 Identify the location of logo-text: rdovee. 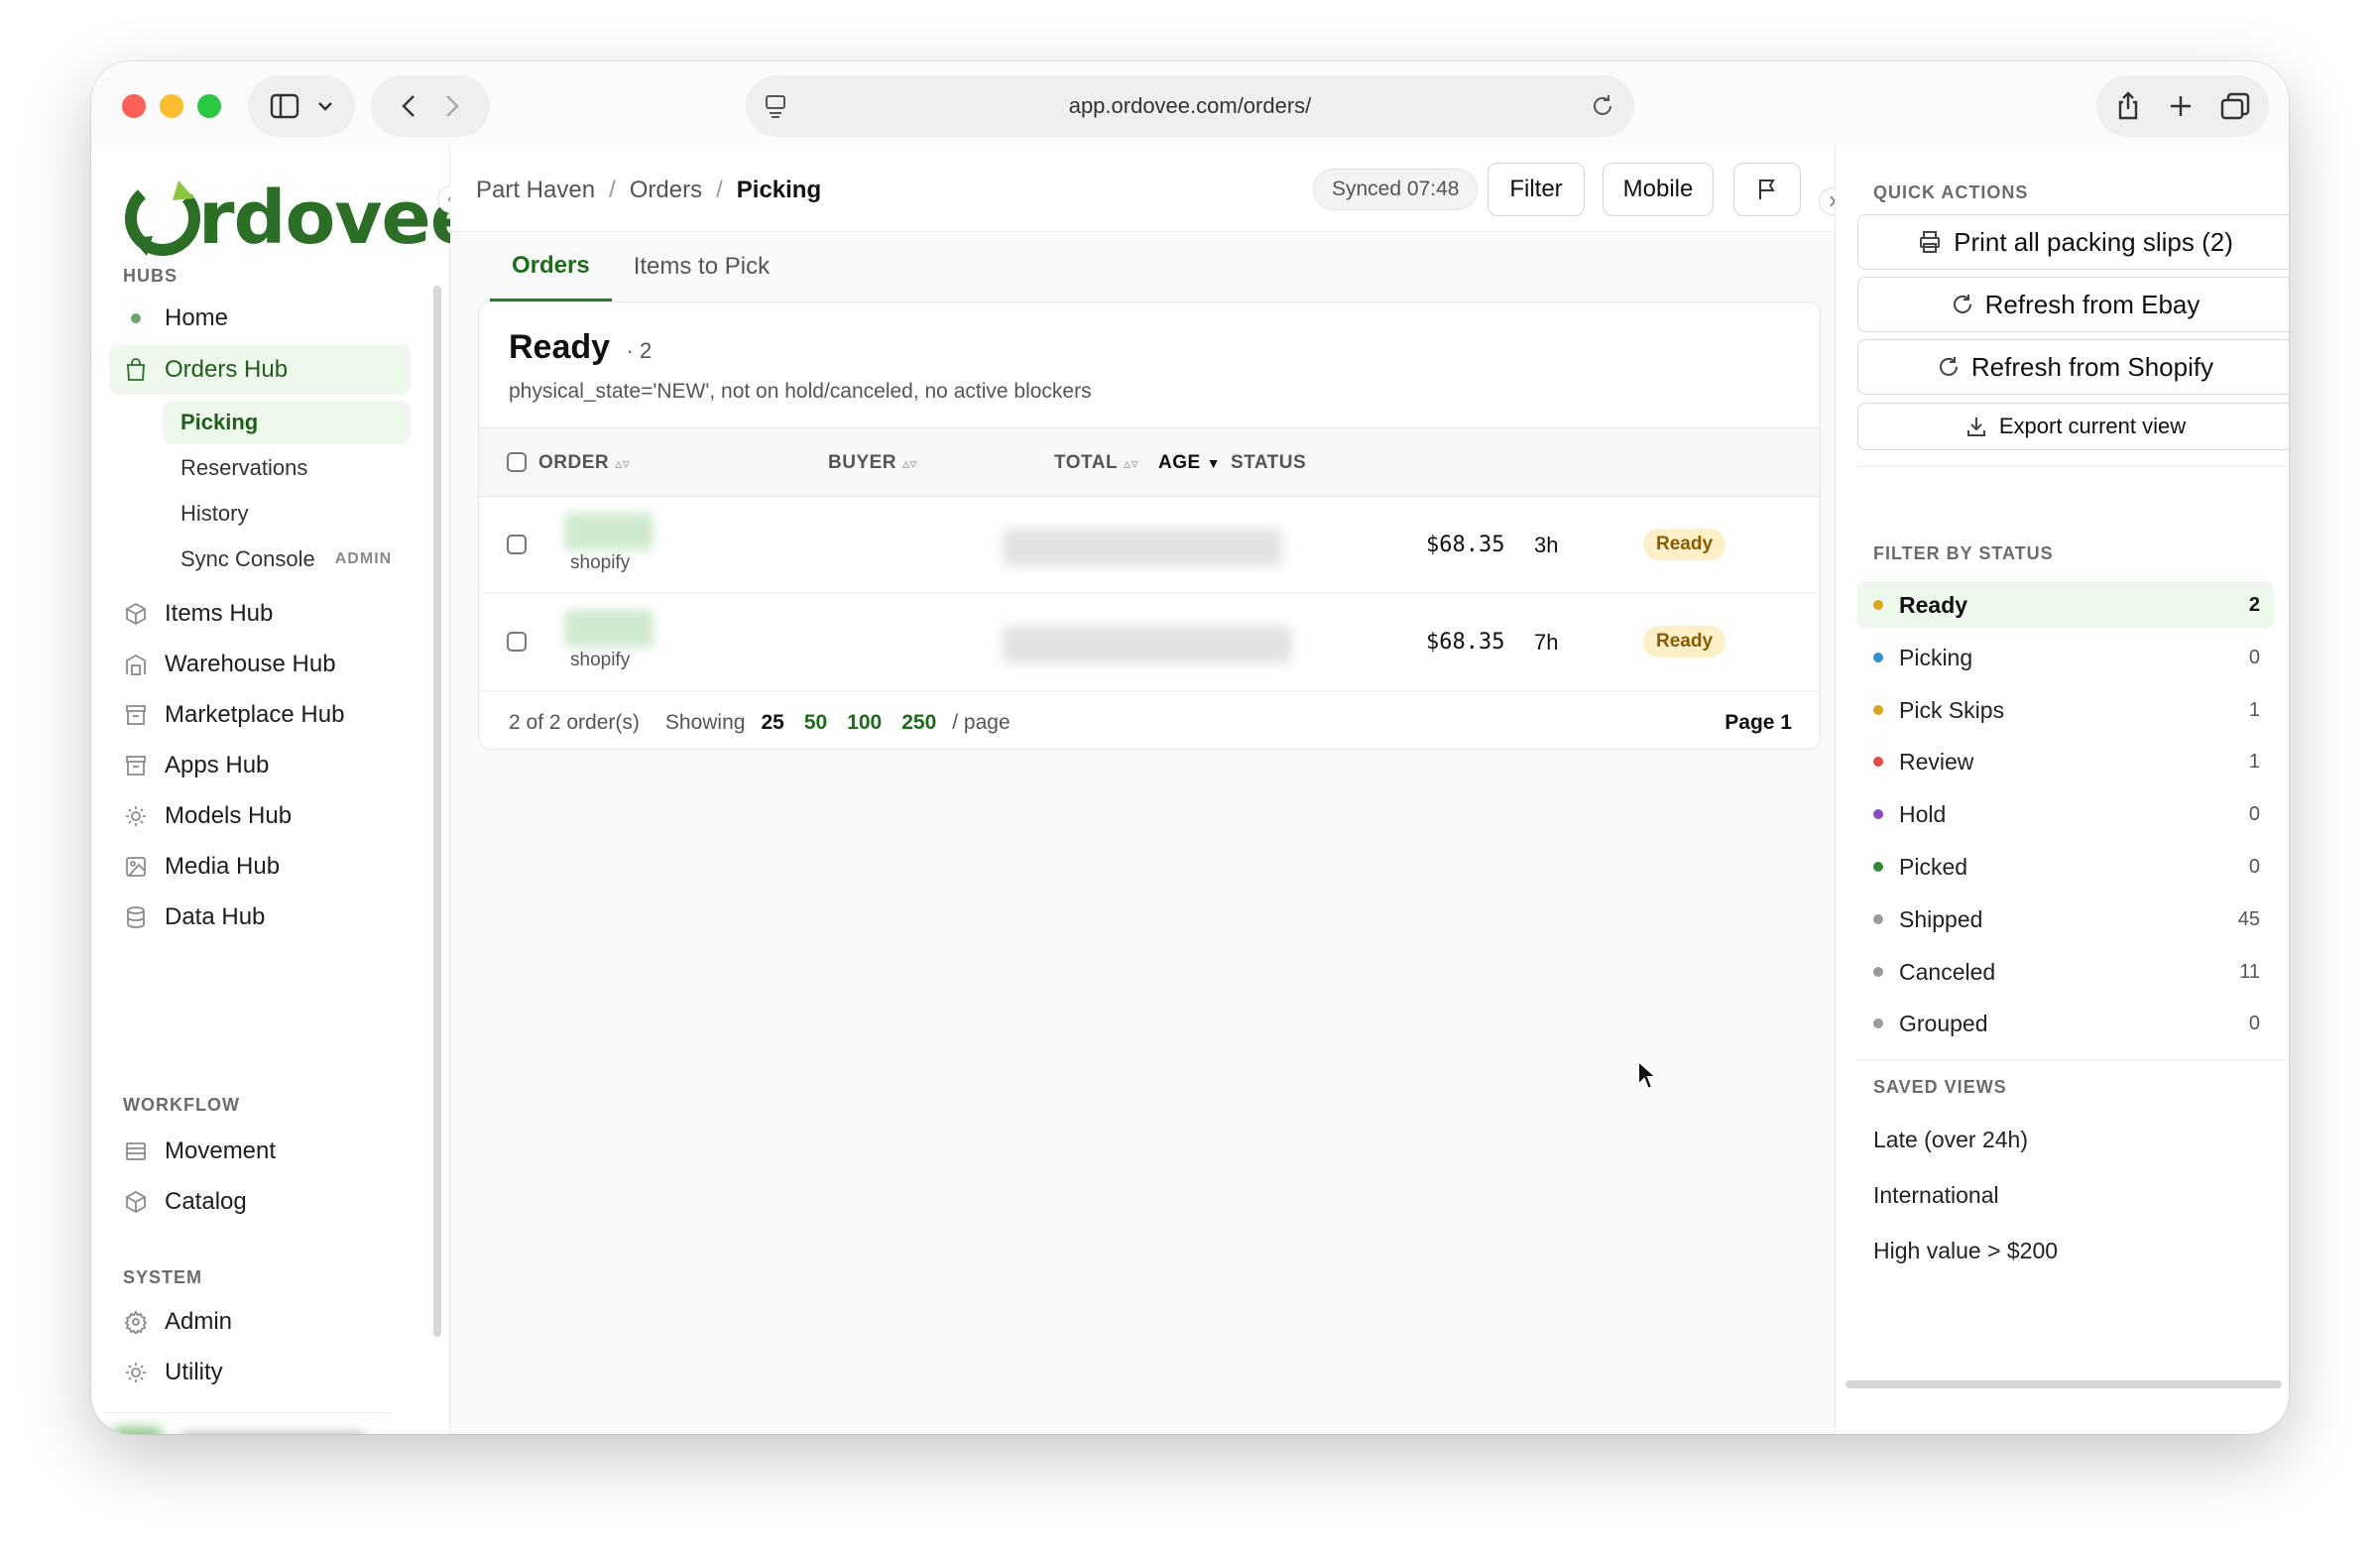
(339, 218).